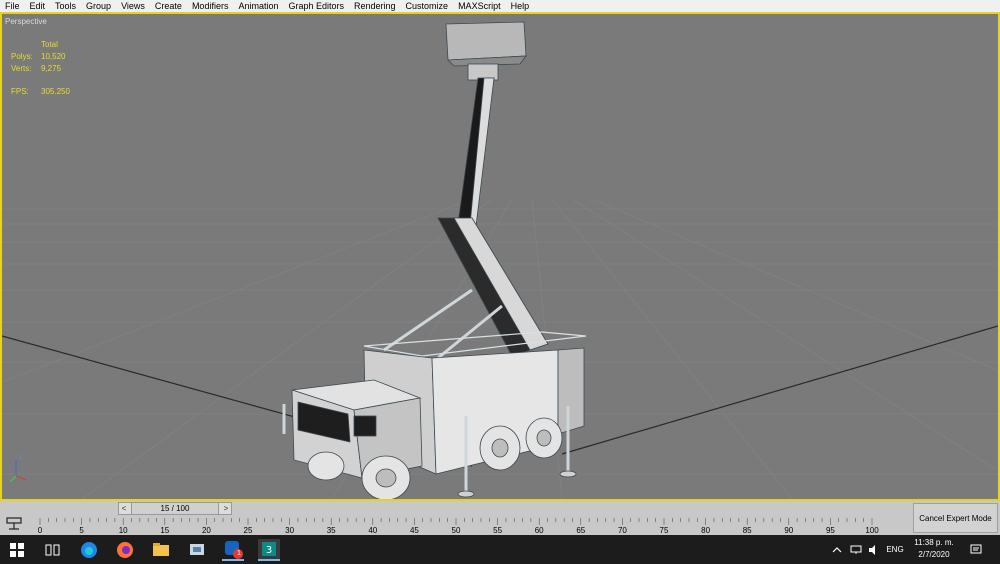 Image resolution: width=1000 pixels, height=564 pixels. I want to click on ruler-tick-label: 90, so click(788, 530).